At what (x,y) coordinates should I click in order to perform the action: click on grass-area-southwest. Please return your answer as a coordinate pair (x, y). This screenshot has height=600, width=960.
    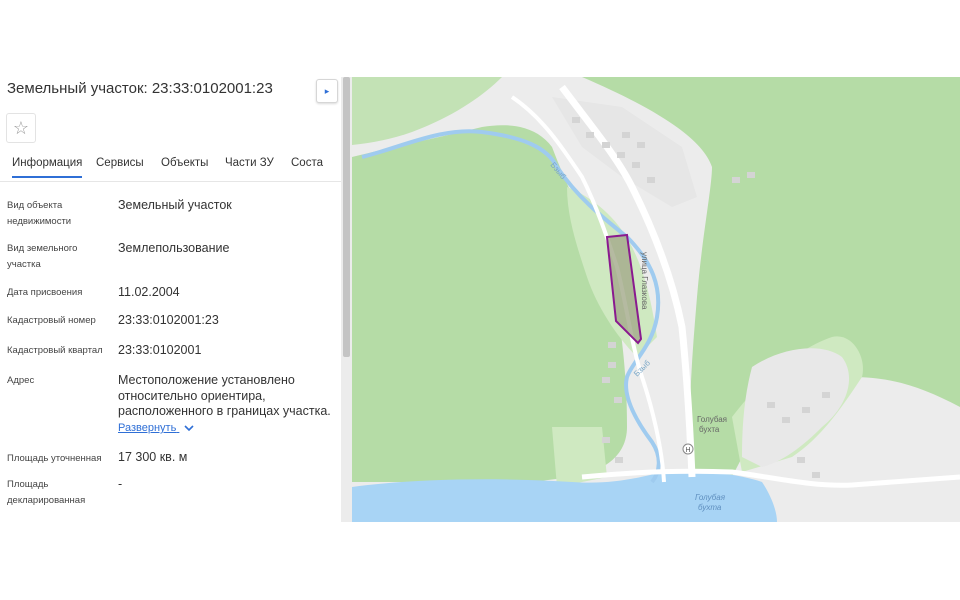
    Looking at the image, I should click on (579, 457).